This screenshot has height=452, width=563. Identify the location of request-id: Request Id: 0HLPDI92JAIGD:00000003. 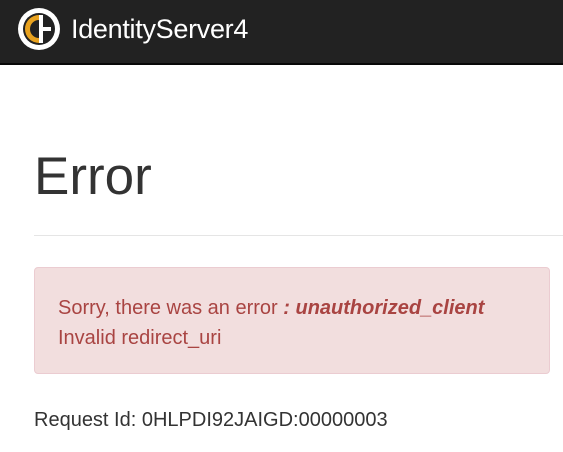
(211, 420).